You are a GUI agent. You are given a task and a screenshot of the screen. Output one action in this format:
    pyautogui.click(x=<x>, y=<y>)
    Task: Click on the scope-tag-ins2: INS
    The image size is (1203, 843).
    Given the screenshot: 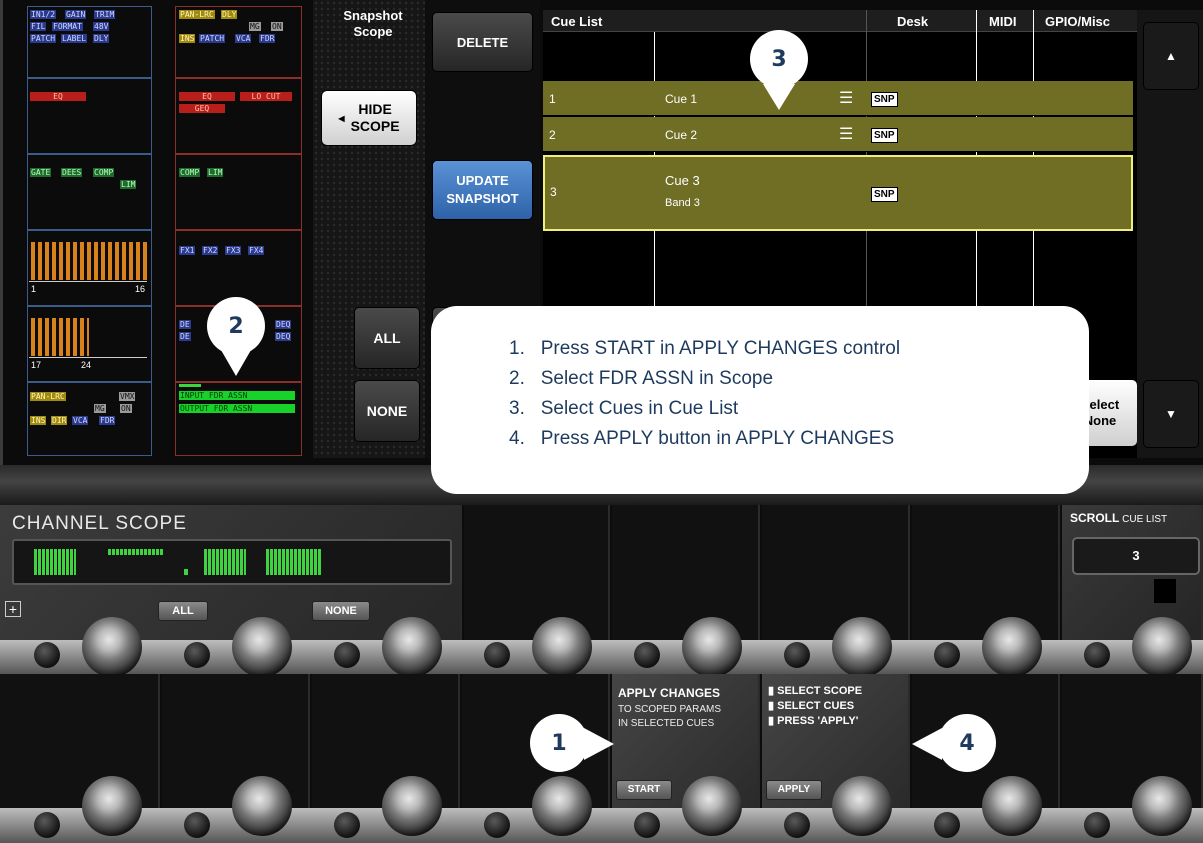 What is the action you would take?
    pyautogui.click(x=38, y=420)
    